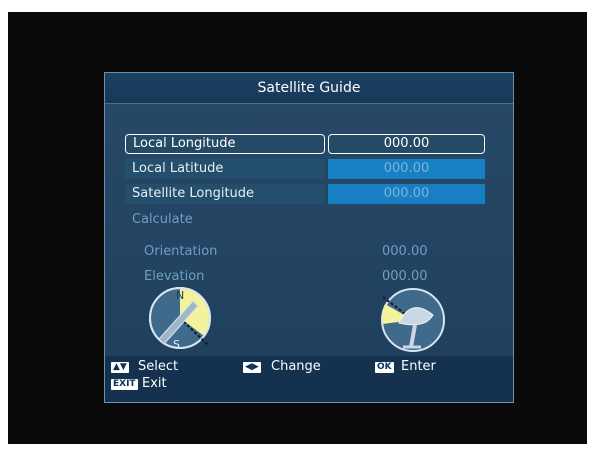 The width and height of the screenshot is (597, 452). I want to click on satellite-dish-icon, so click(413, 320).